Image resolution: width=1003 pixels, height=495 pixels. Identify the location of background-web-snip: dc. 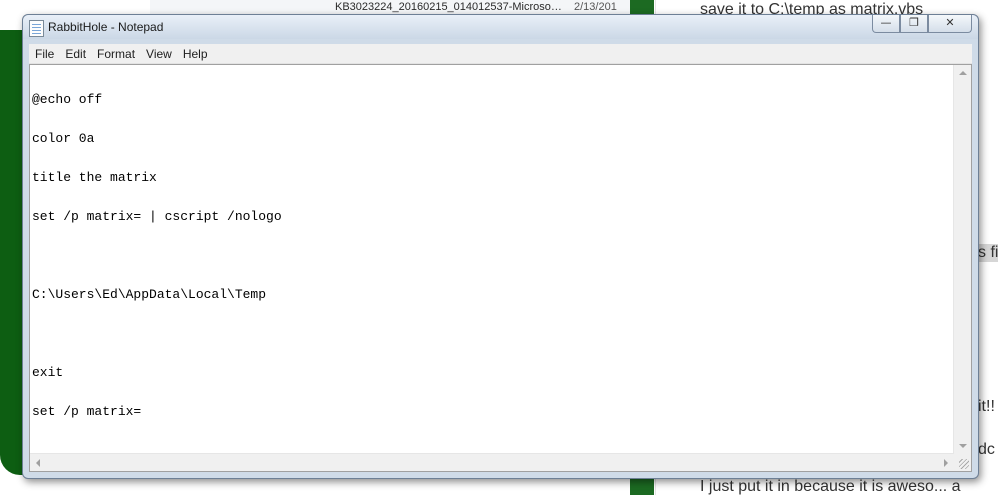
(986, 449).